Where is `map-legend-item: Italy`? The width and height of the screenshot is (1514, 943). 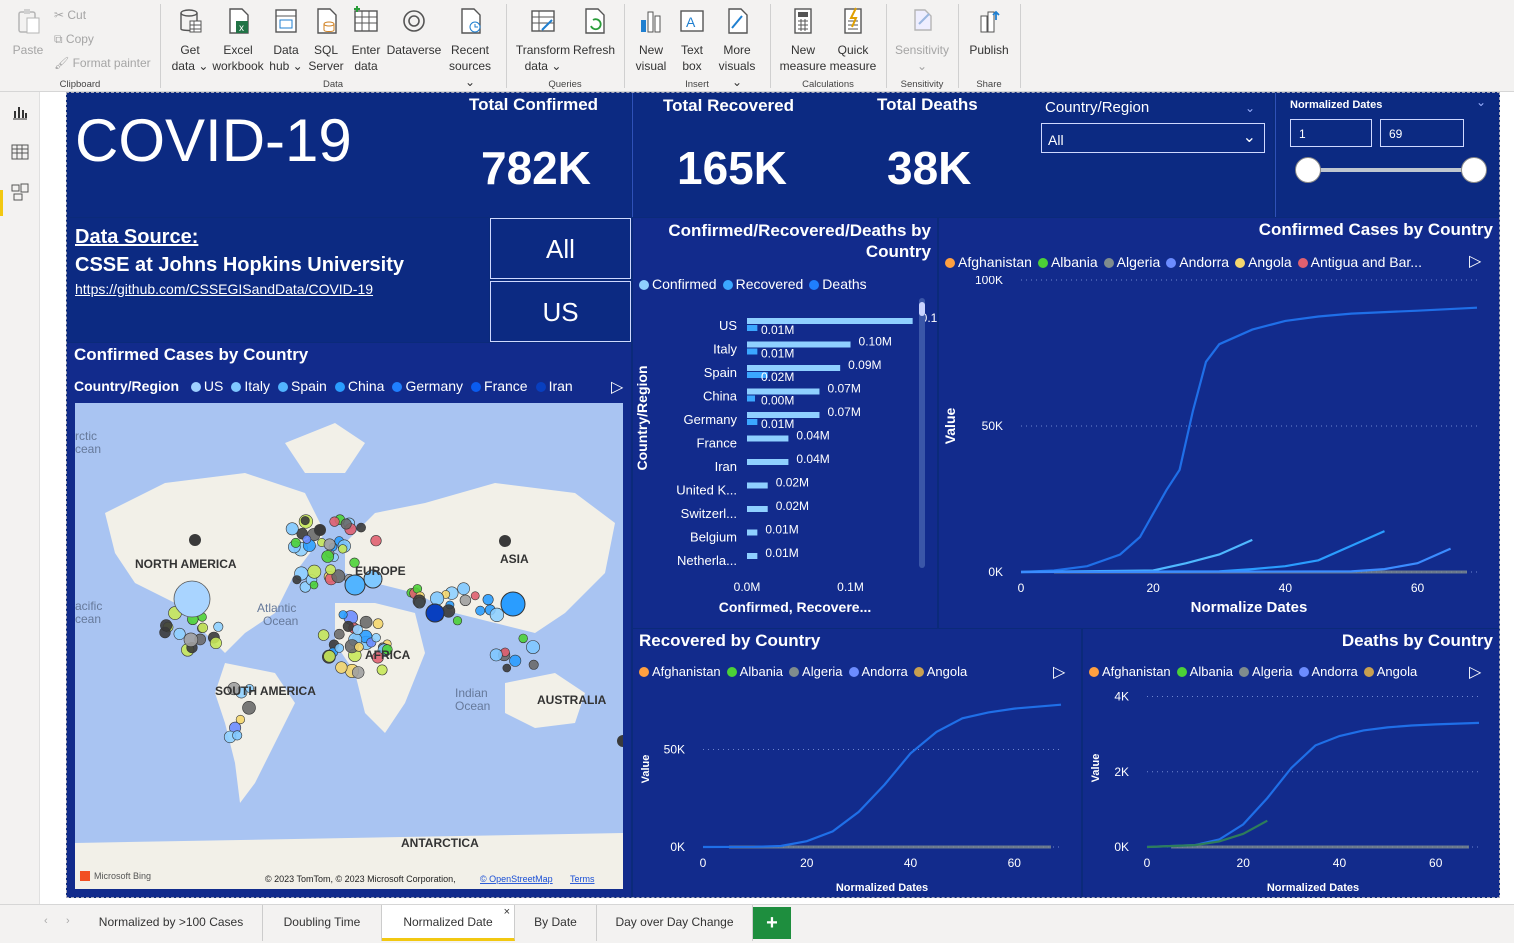 map-legend-item: Italy is located at coordinates (250, 386).